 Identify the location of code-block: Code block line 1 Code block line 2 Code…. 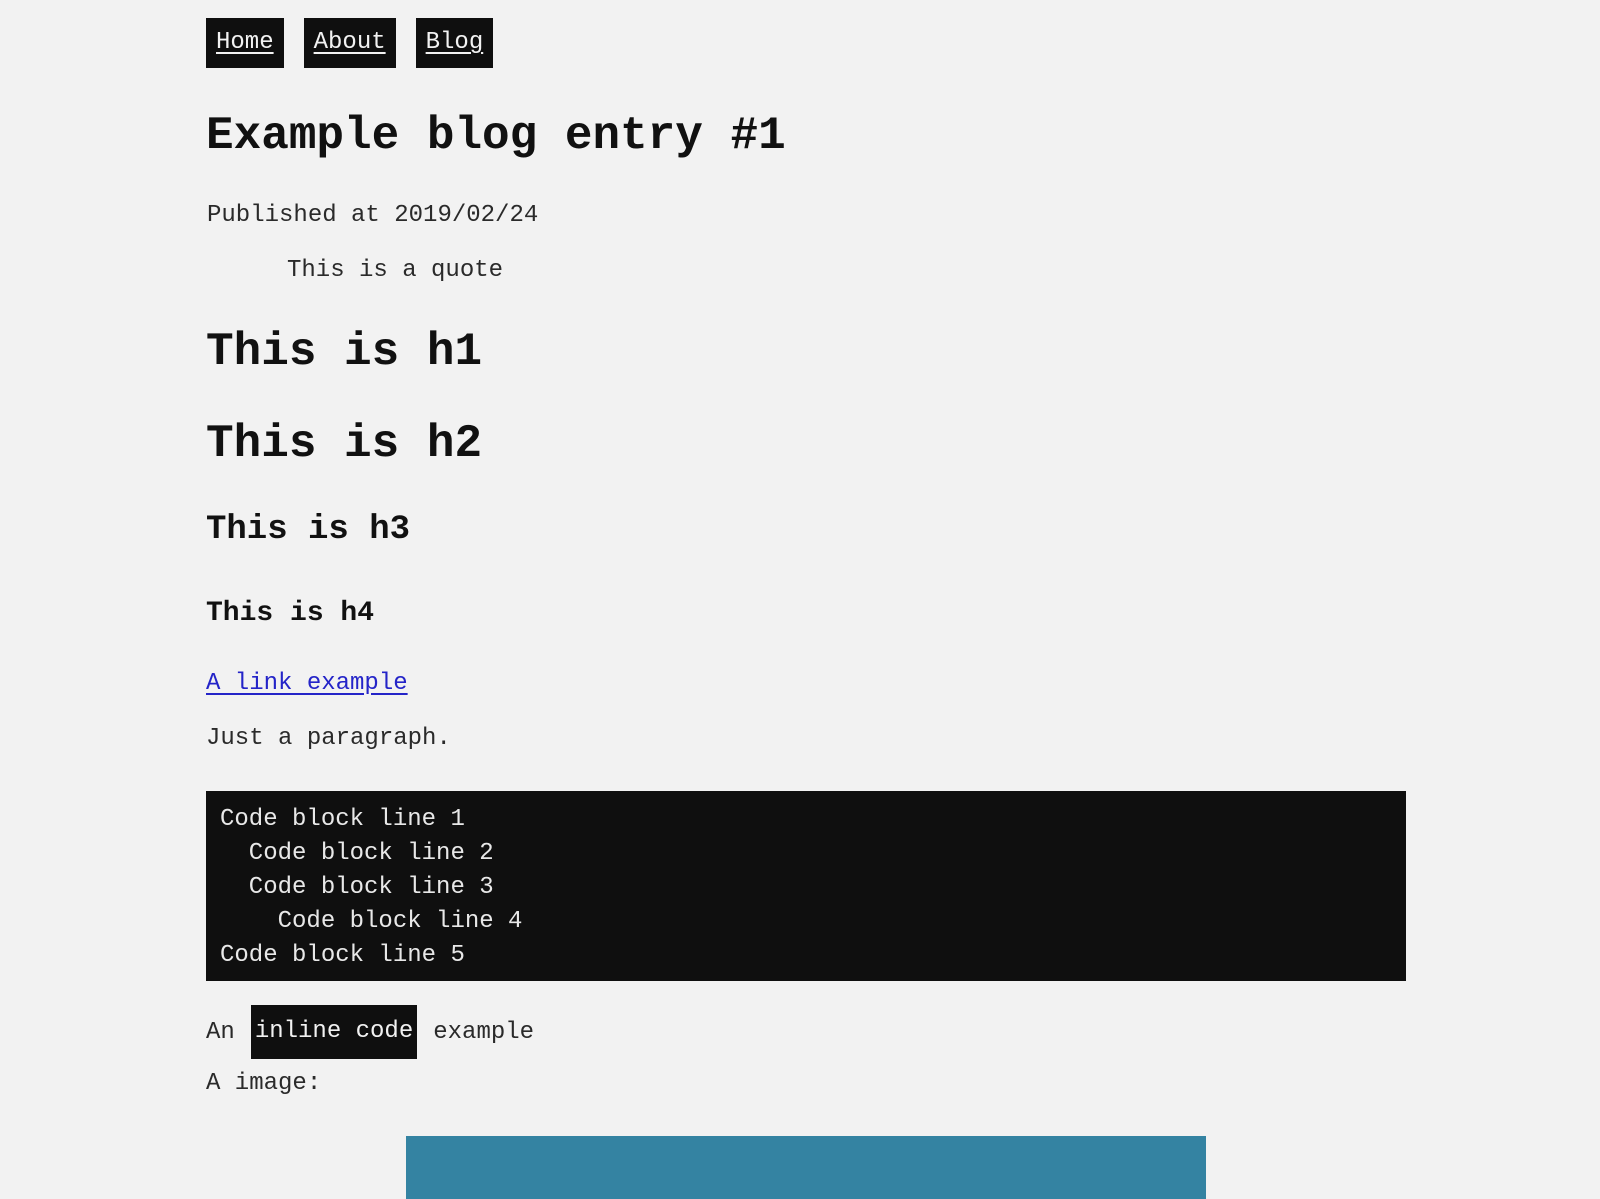
(806, 886).